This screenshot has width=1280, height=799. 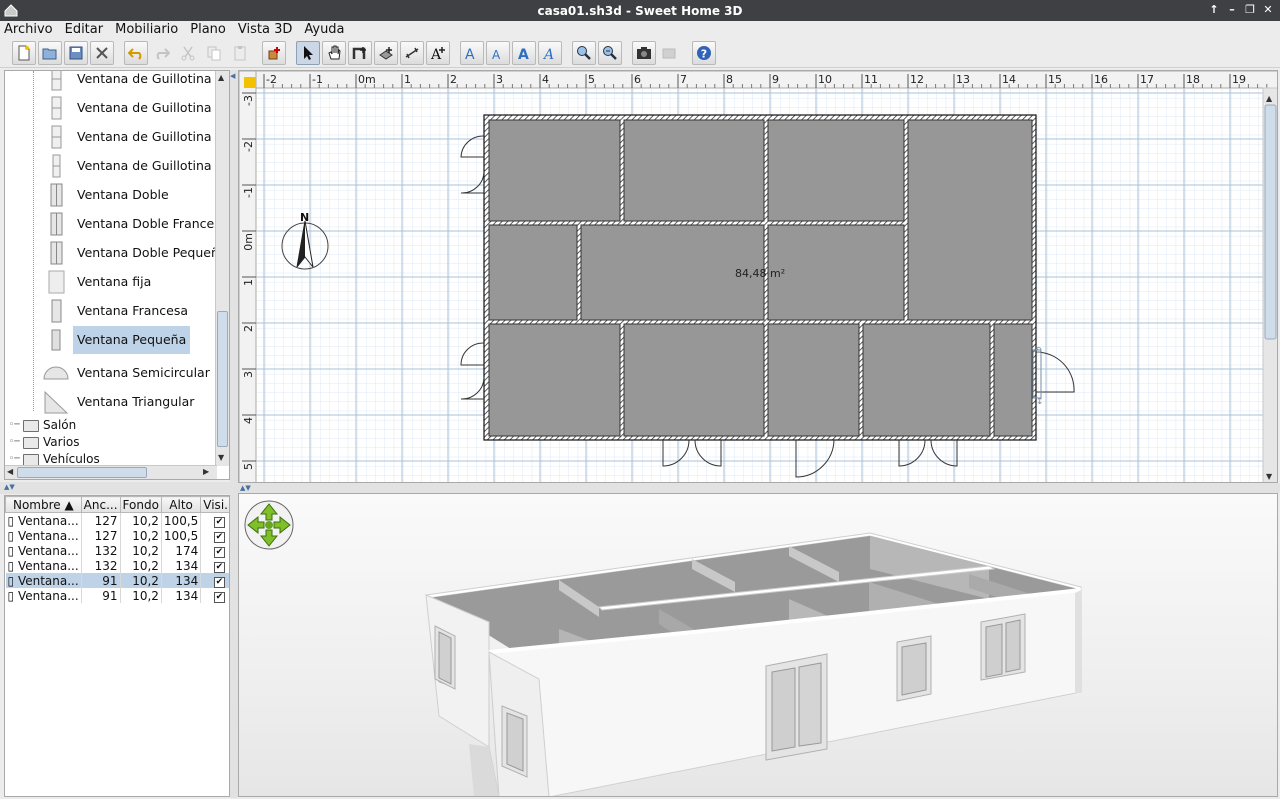 What do you see at coordinates (43, 504) in the screenshot?
I see `column-header-name: Nombre ▲` at bounding box center [43, 504].